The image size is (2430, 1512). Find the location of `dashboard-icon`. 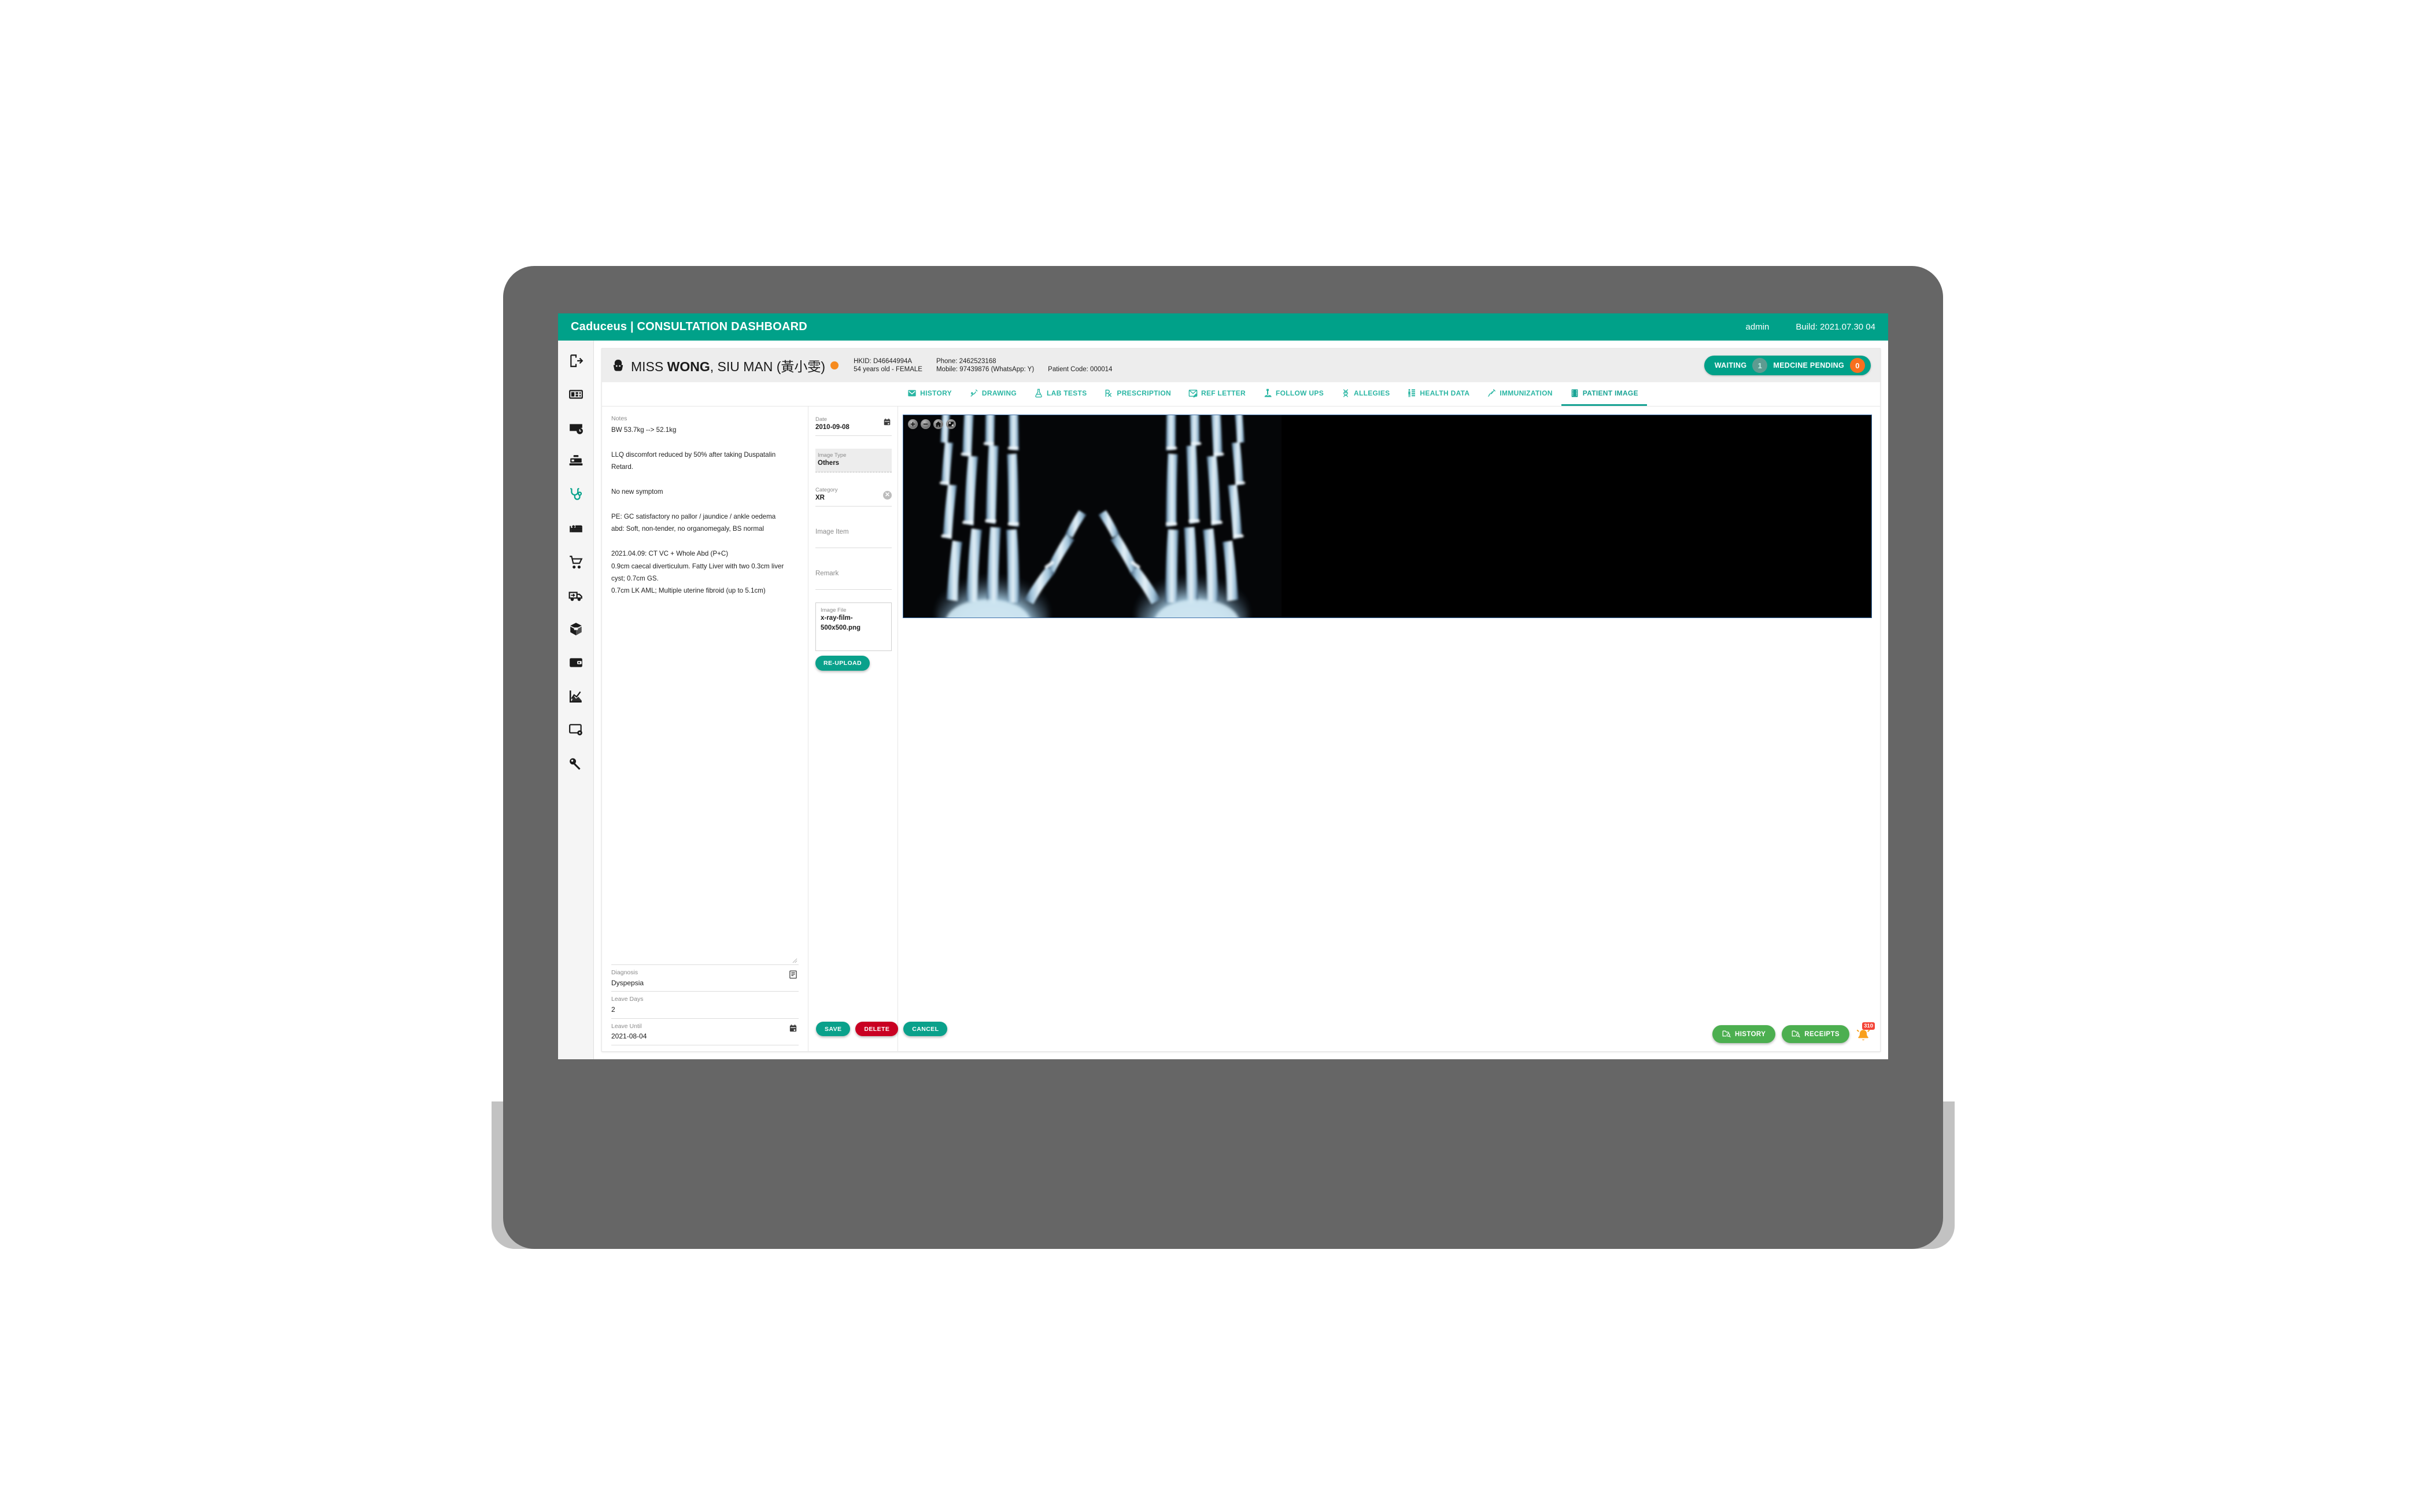

dashboard-icon is located at coordinates (576, 394).